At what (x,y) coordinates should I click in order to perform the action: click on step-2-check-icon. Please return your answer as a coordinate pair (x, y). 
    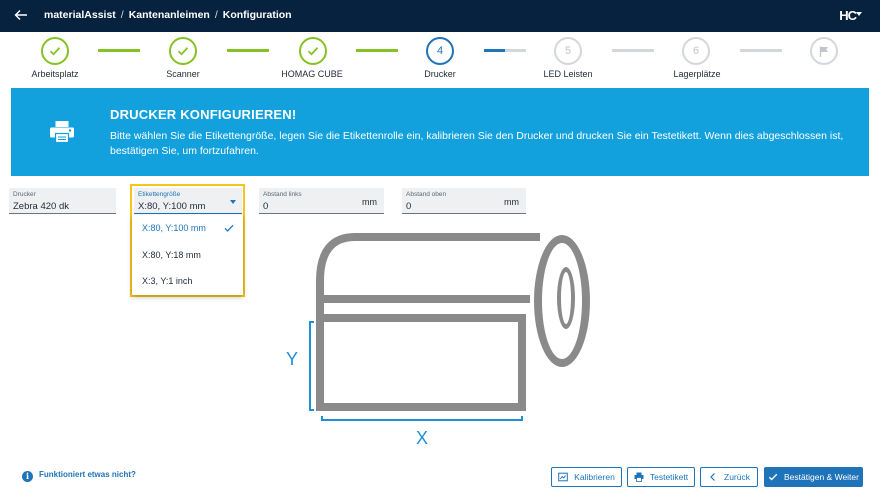
    Looking at the image, I should click on (183, 51).